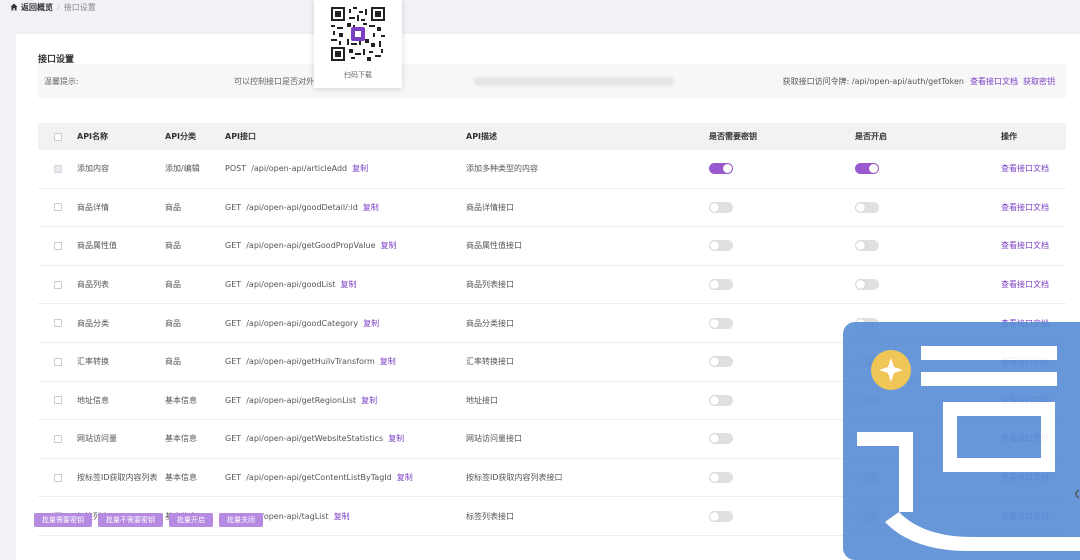  I want to click on header-category: API分类, so click(181, 136).